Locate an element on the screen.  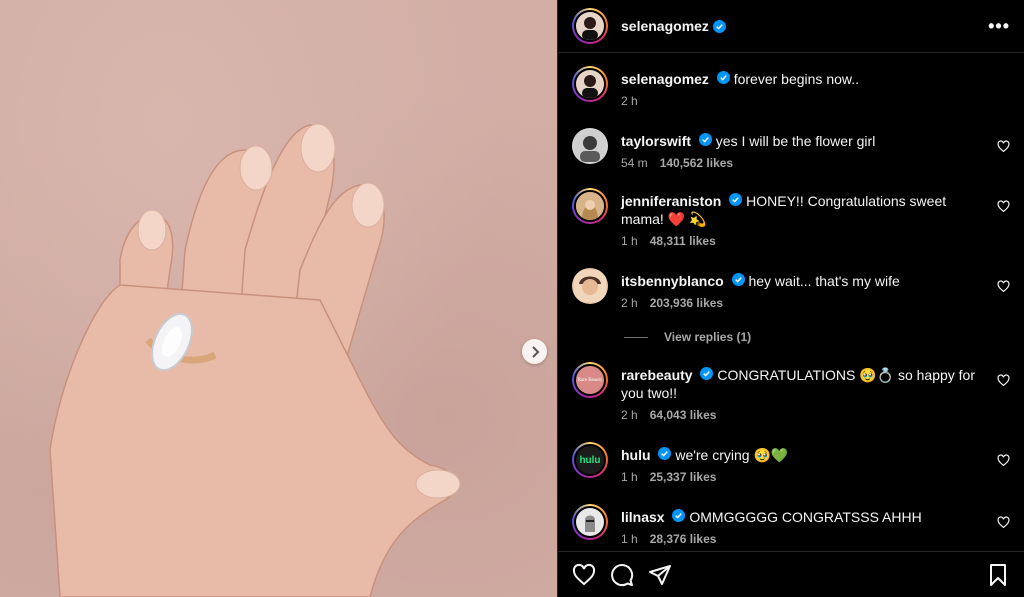
caption-row: selenagomez forever begins now.. 2 h is located at coordinates (794, 87).